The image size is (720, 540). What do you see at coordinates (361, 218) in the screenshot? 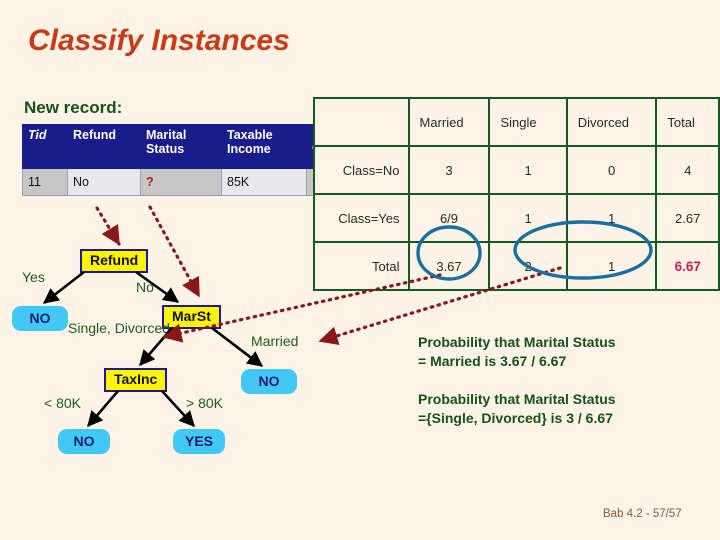
I see `contingency-row-label-class-yes: Class=Yes` at bounding box center [361, 218].